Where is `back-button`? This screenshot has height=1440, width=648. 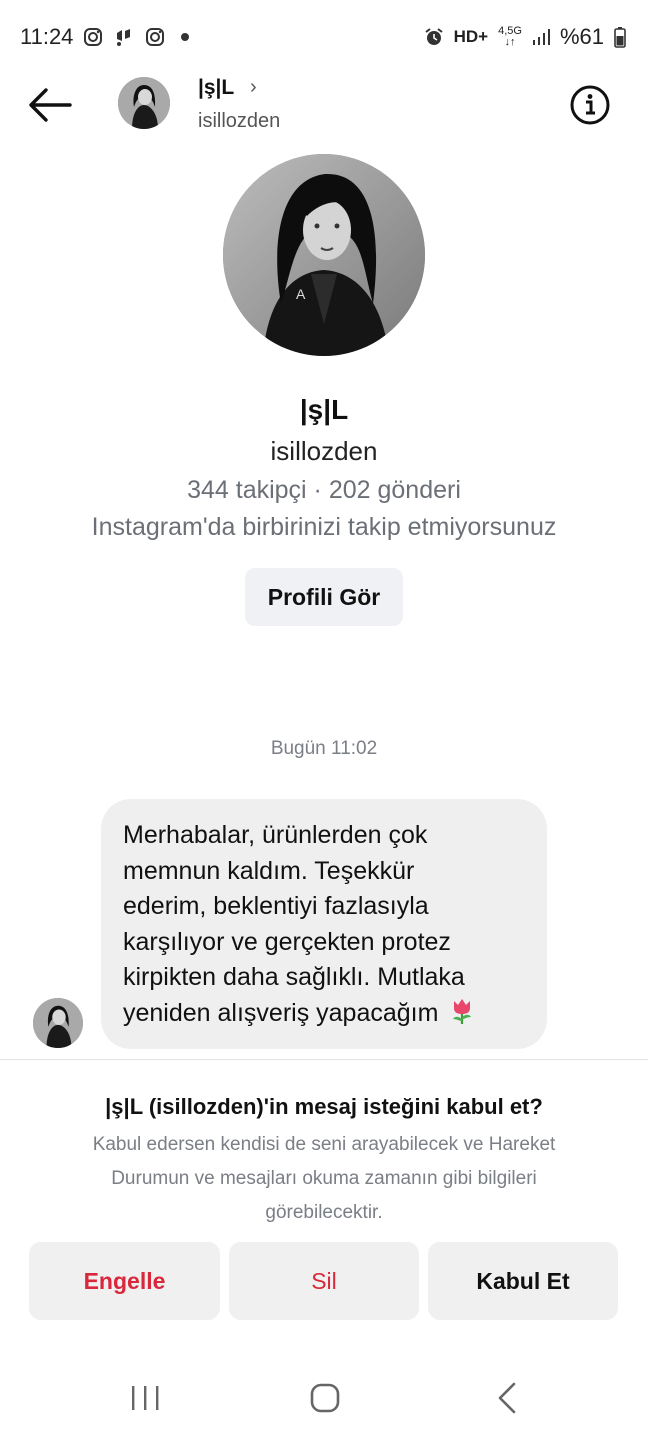 back-button is located at coordinates (50, 105).